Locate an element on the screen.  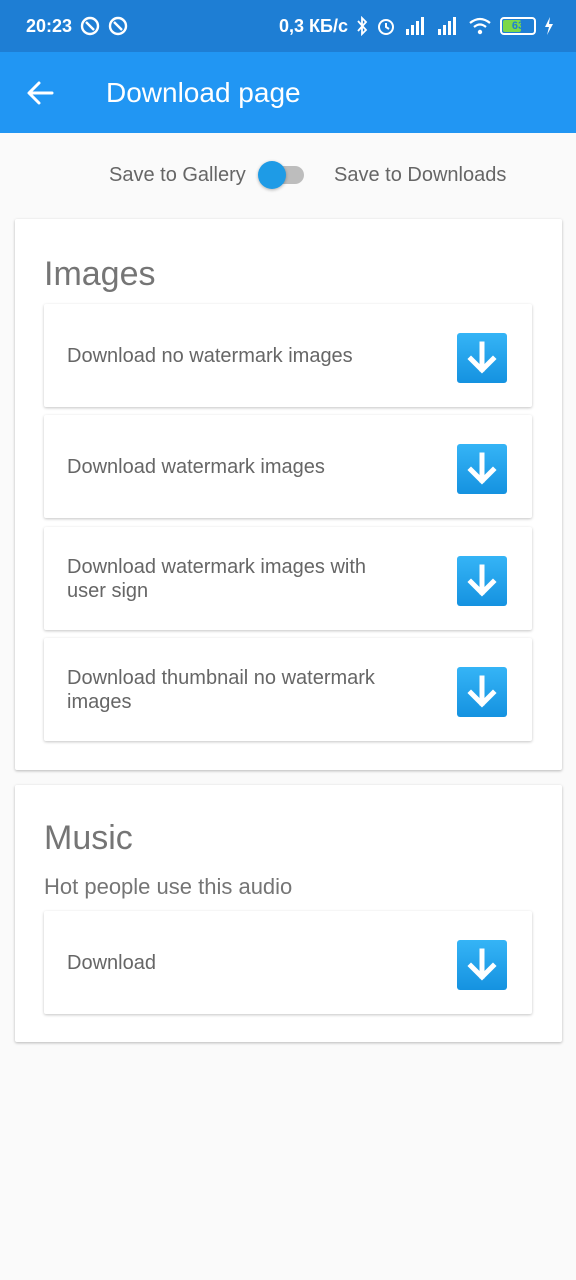
charging-icon is located at coordinates (549, 26).